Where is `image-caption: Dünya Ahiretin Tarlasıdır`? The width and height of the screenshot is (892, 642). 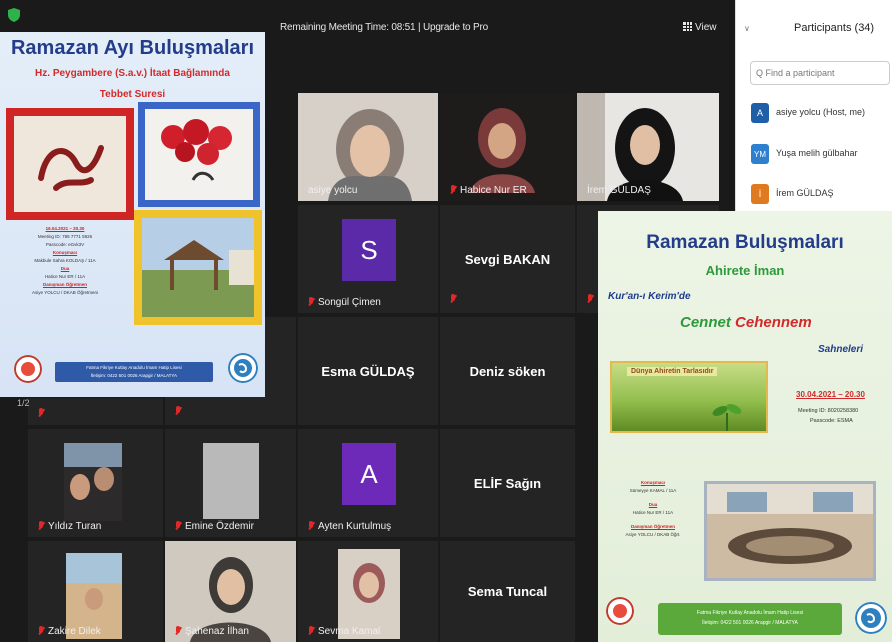 image-caption: Dünya Ahiretin Tarlasıdır is located at coordinates (672, 371).